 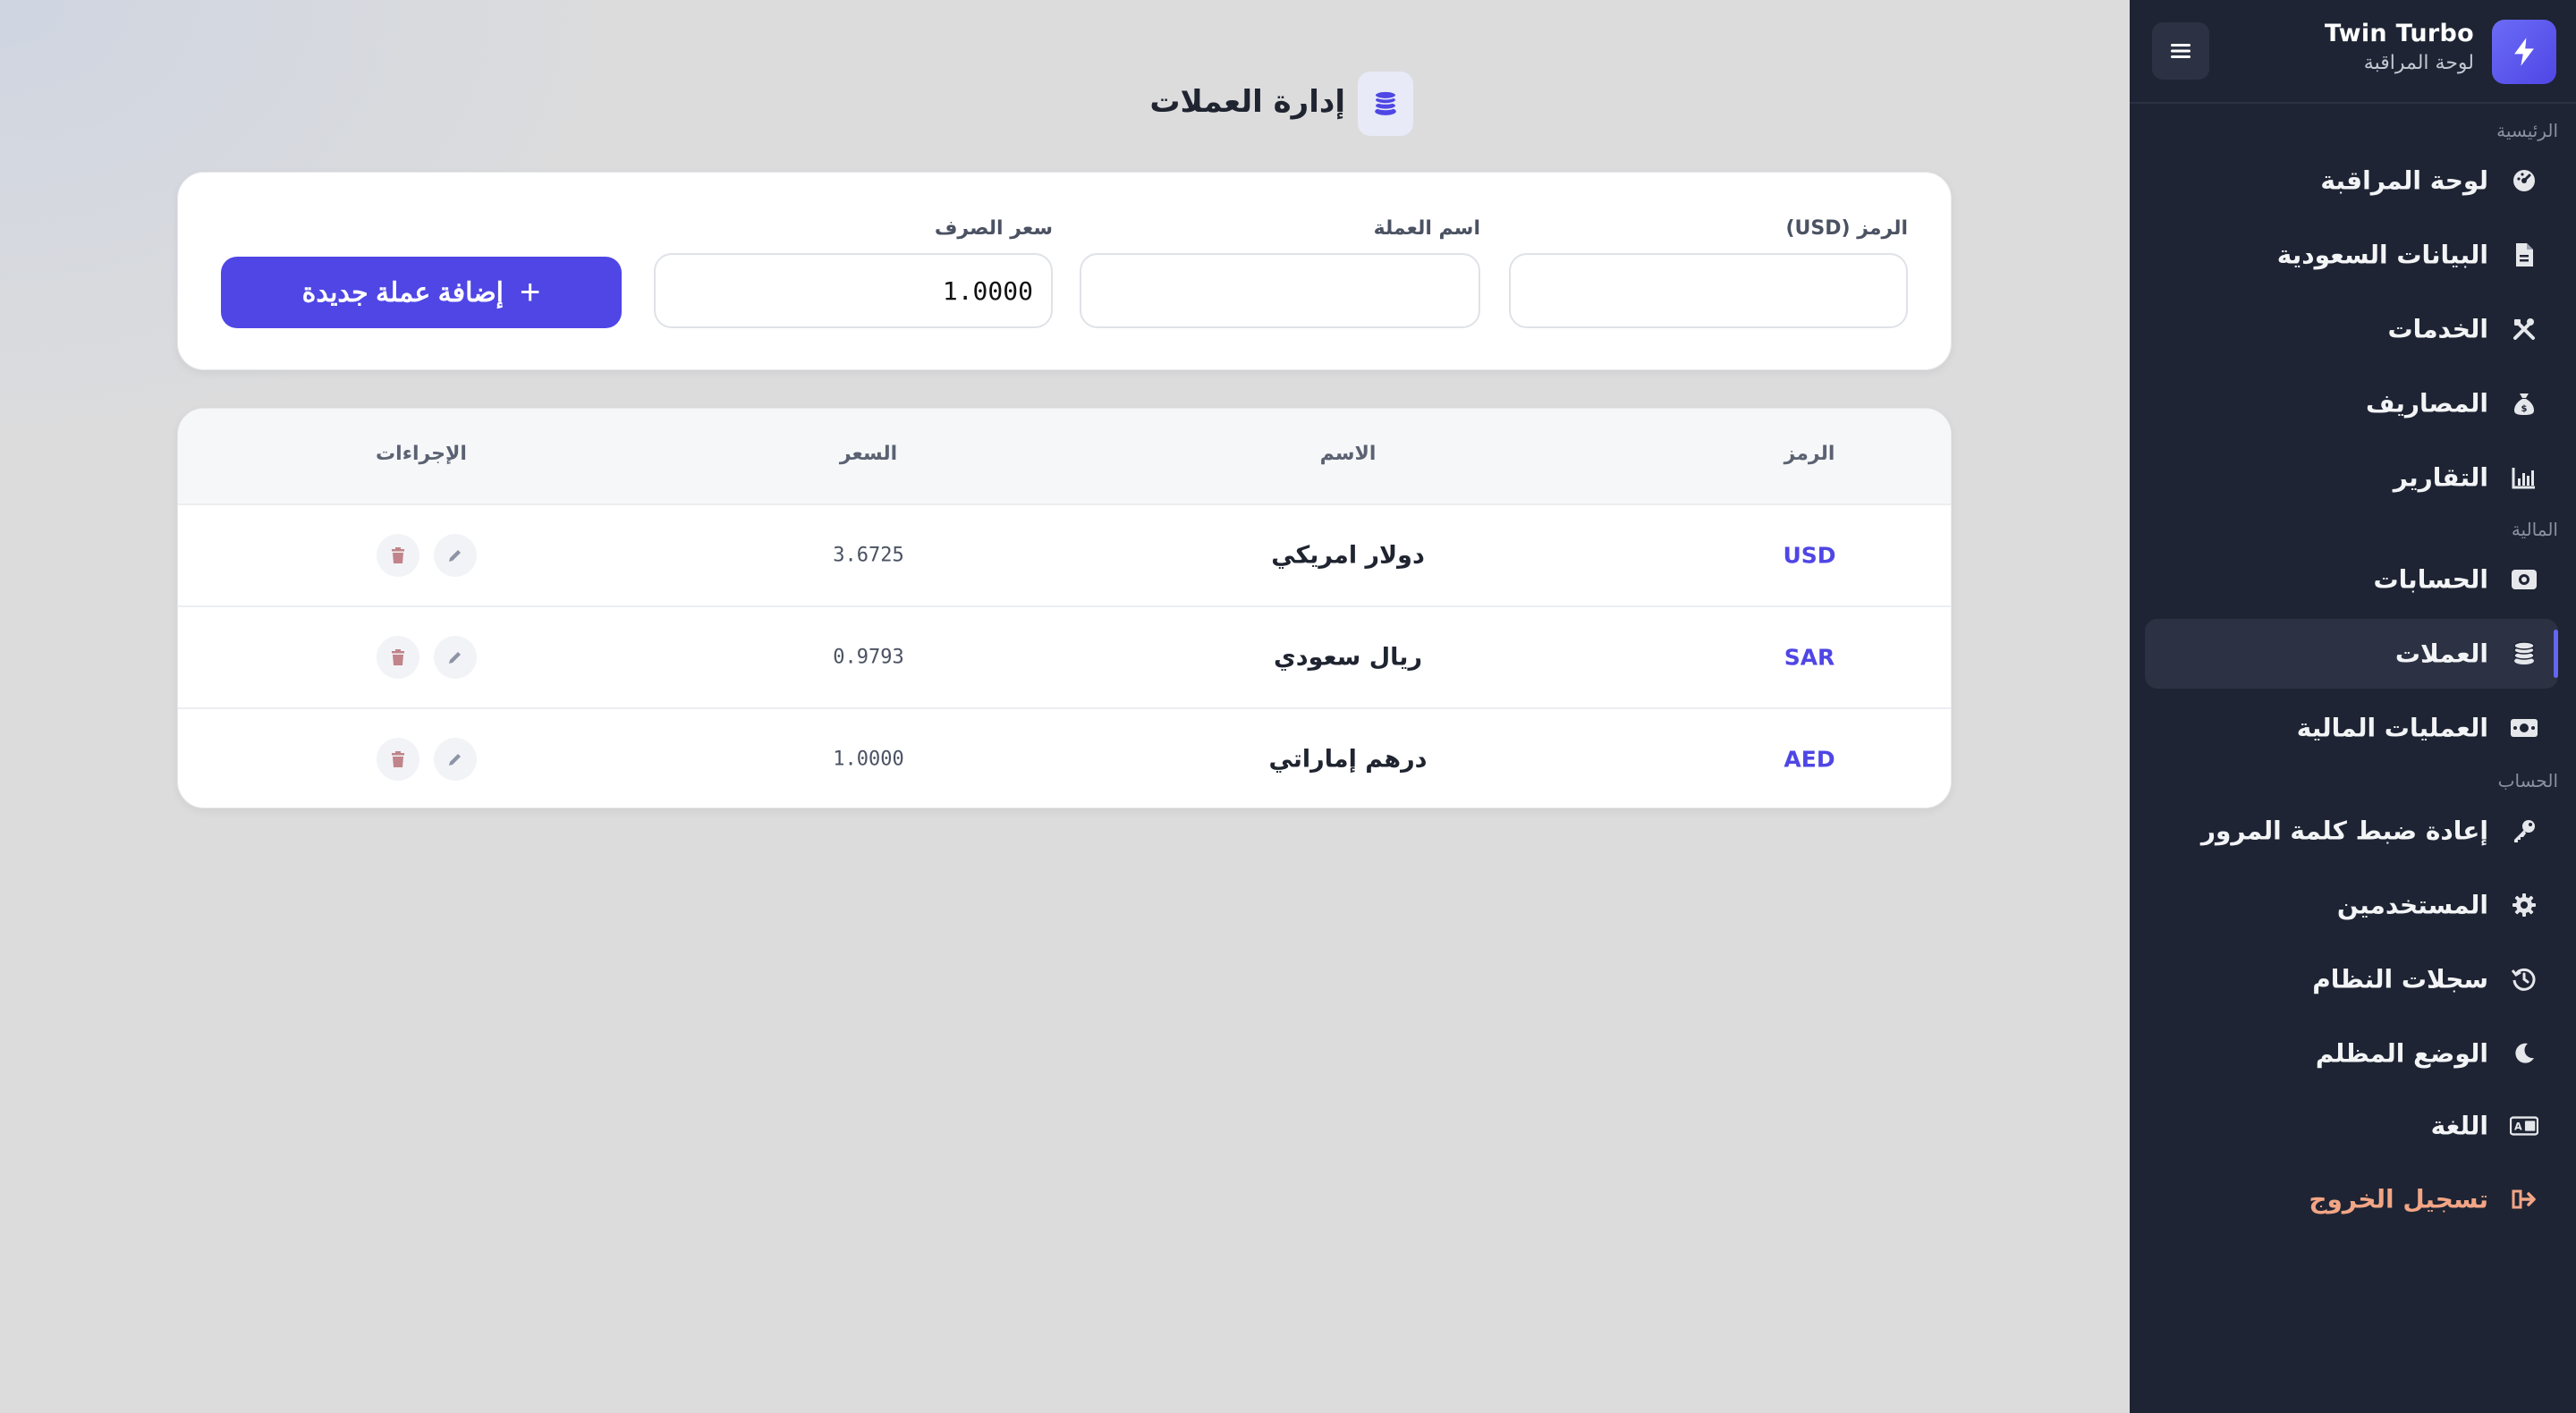 What do you see at coordinates (1064, 554) in the screenshot?
I see `table-row: USD دولار امريكي 3.6725` at bounding box center [1064, 554].